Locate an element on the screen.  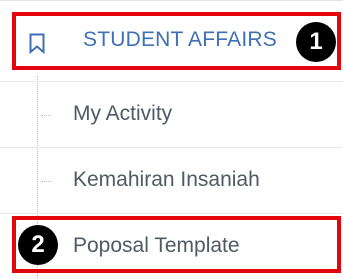
bookmark-icon is located at coordinates (37, 44).